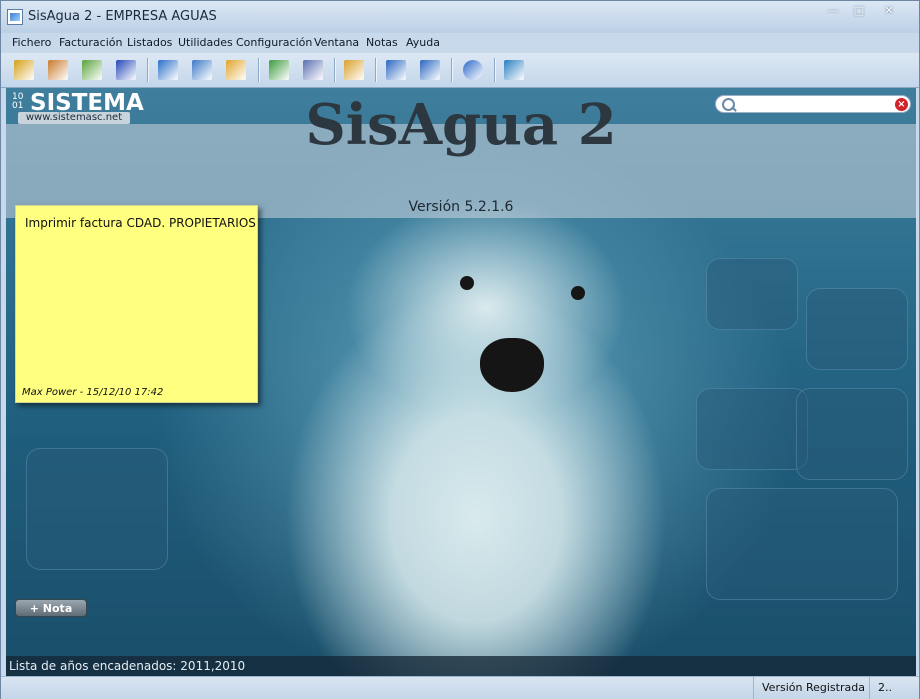 The image size is (920, 699). I want to click on key-icon, so click(24, 70).